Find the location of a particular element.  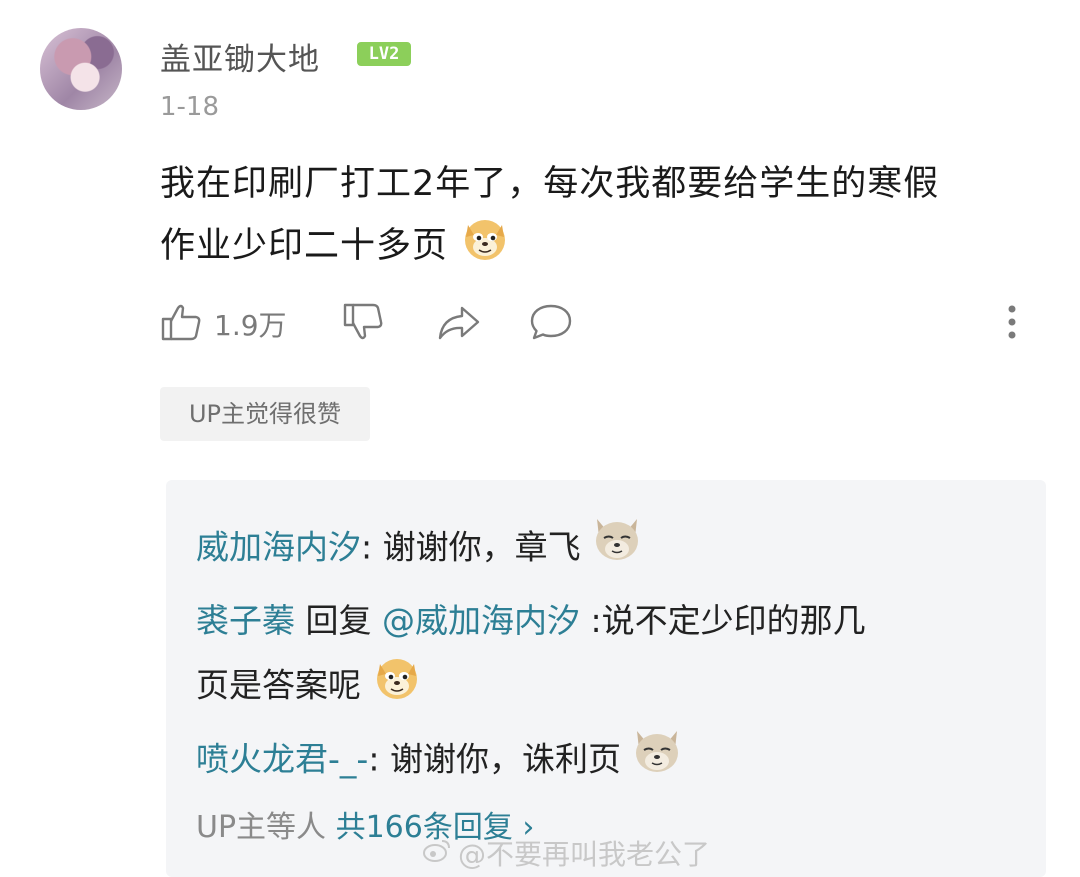

reply-username: 喷火龙君-_- is located at coordinates (282, 759).